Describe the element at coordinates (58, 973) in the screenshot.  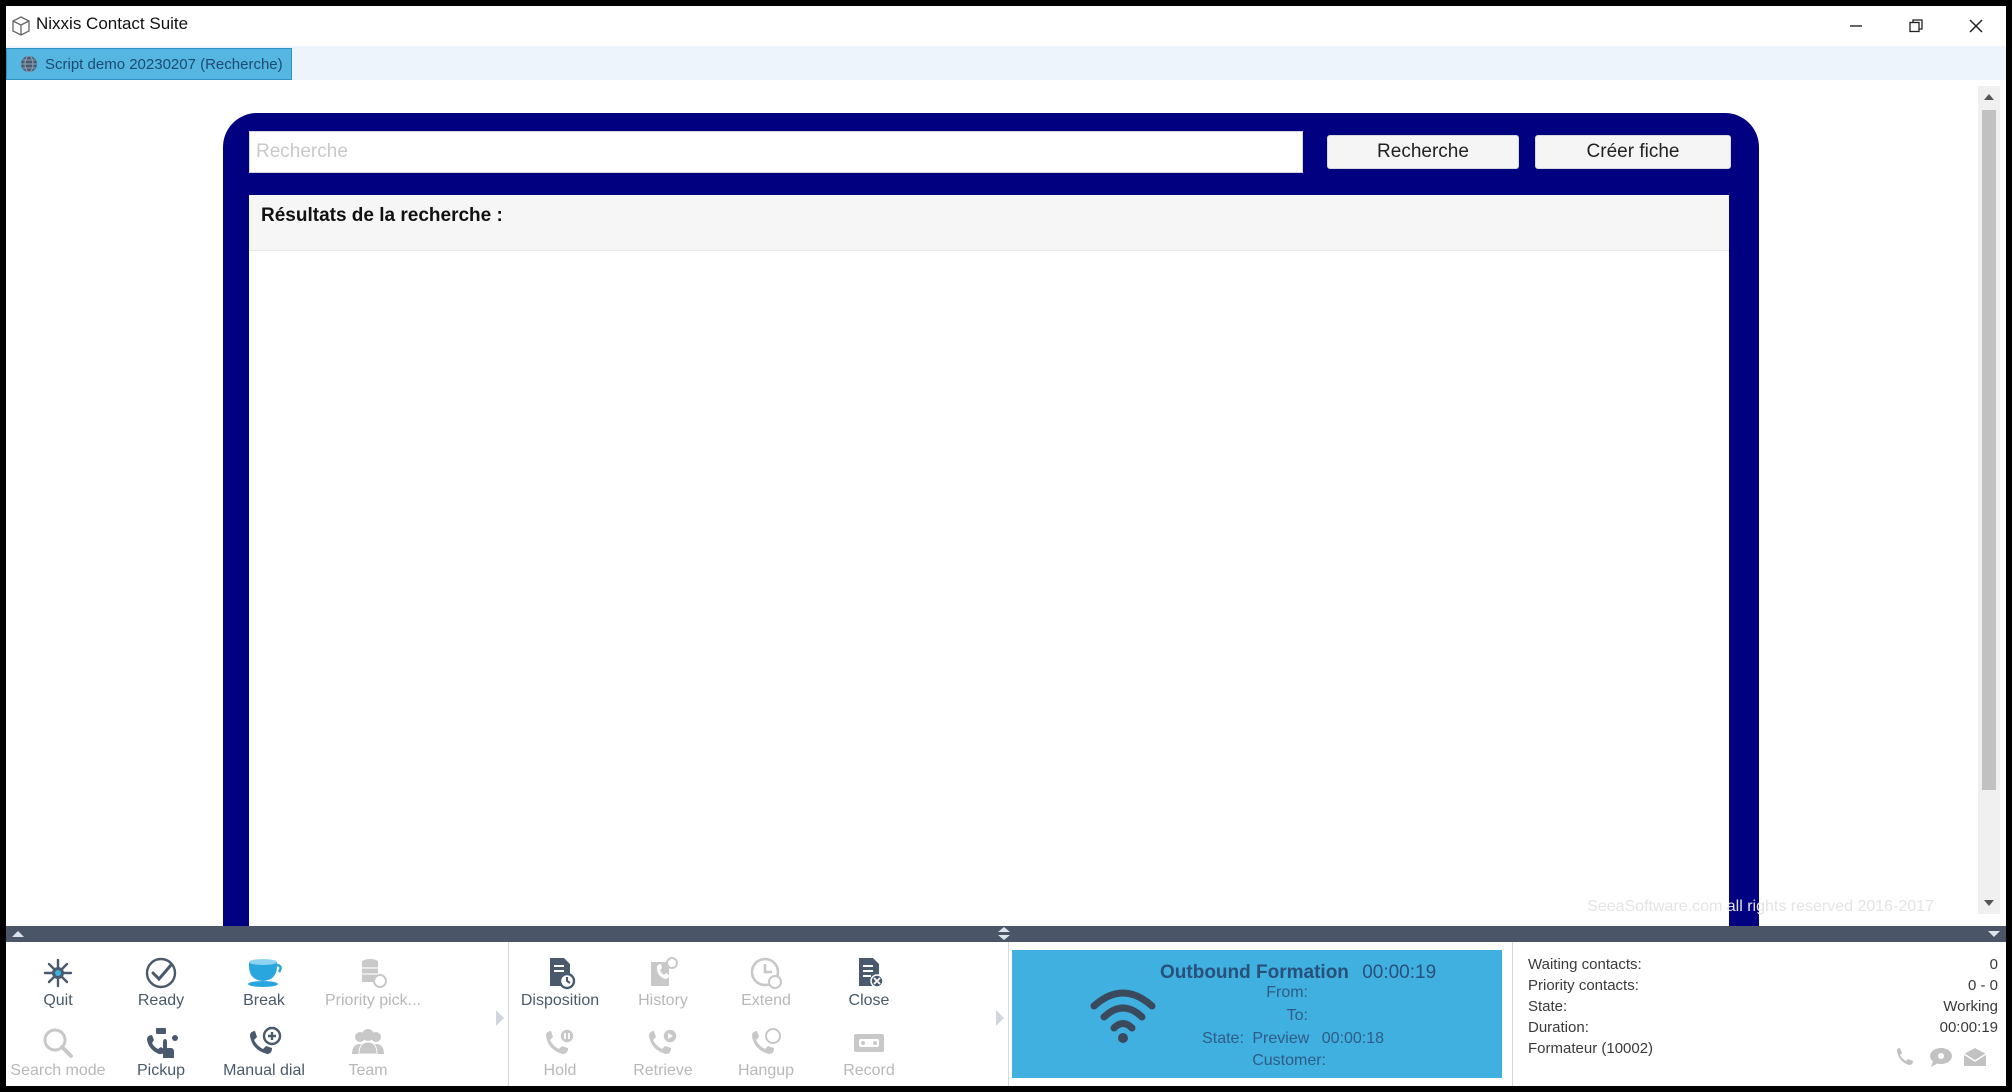
I see `quit-icon` at that location.